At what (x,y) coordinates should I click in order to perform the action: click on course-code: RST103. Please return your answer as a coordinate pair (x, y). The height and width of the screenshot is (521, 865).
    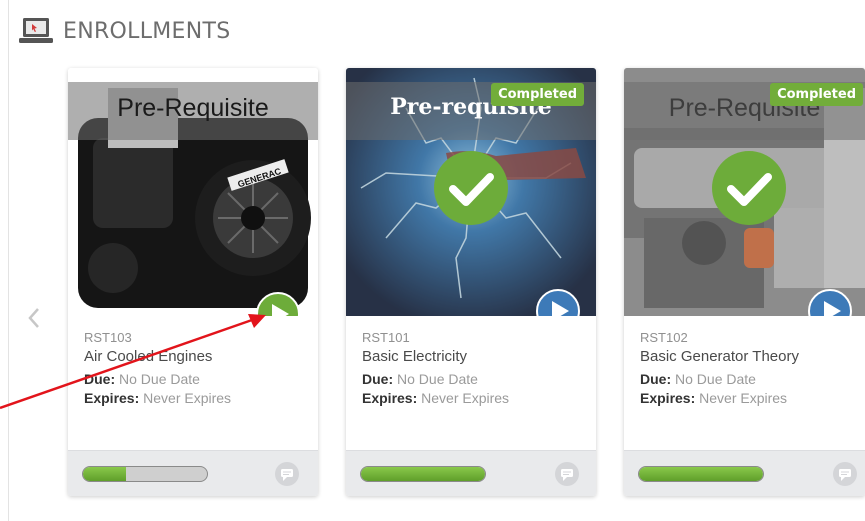
    Looking at the image, I should click on (108, 337).